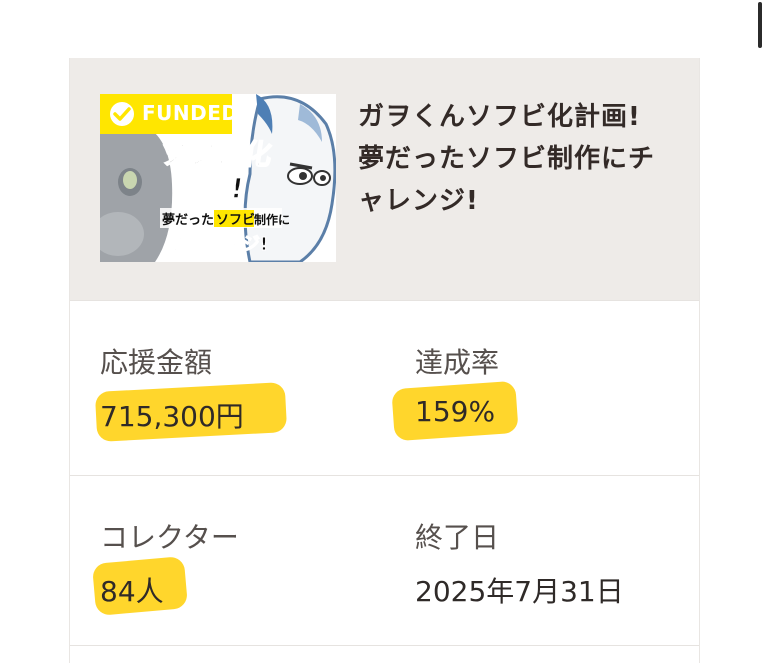 This screenshot has height=663, width=770. I want to click on project-title: ガヲくんソフビ化計画!夢だったソフビ制作にチャレンジ!, so click(508, 159).